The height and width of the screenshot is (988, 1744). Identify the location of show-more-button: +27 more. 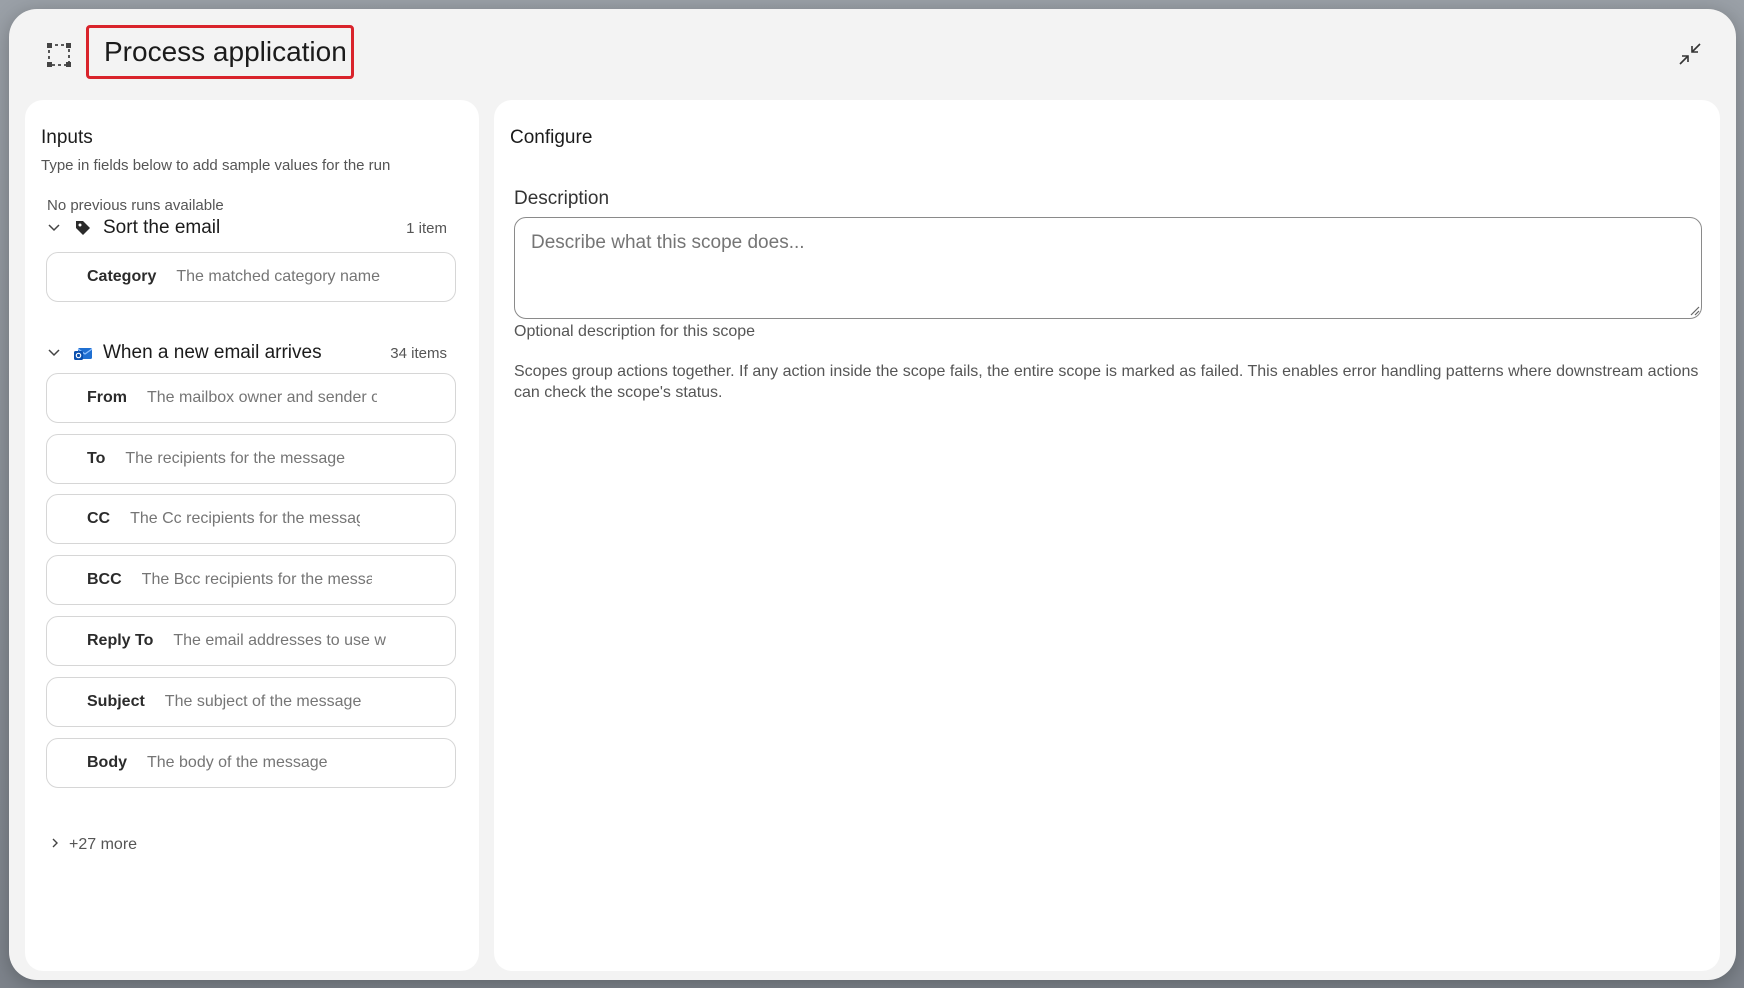
(93, 845).